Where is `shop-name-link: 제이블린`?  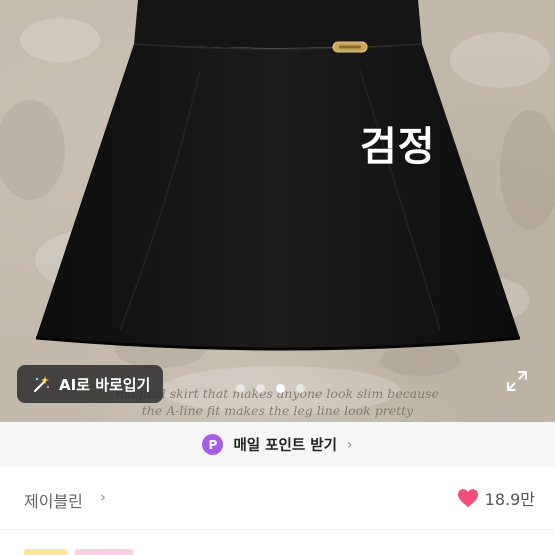 shop-name-link: 제이블린 is located at coordinates (53, 500).